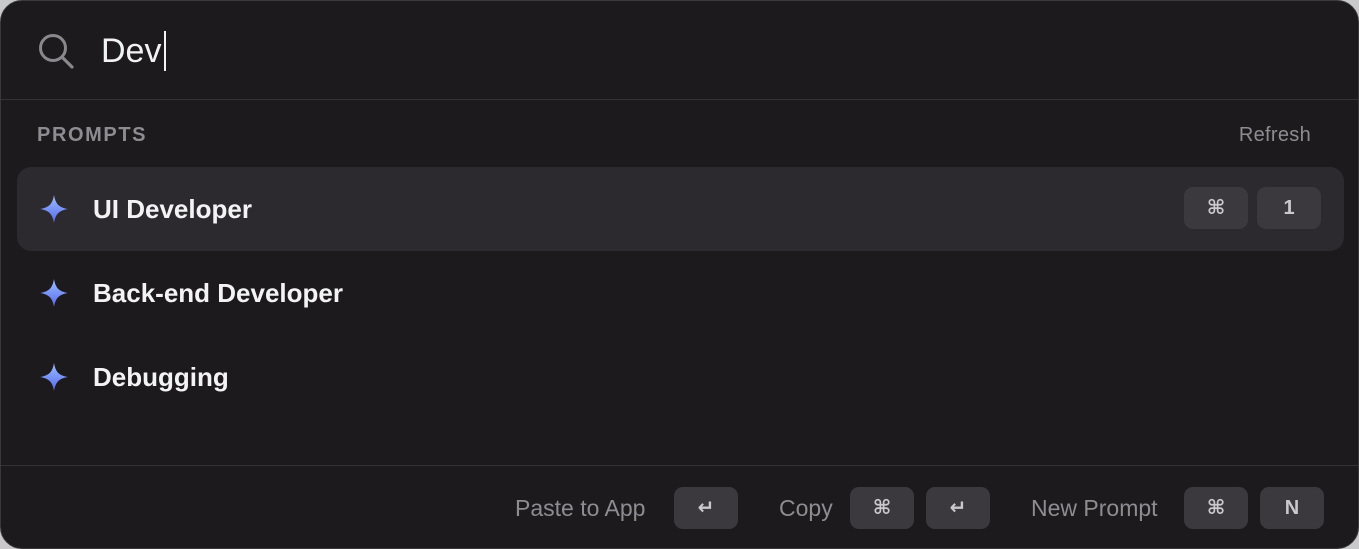  Describe the element at coordinates (680, 377) in the screenshot. I see `list-item-debugging: Debugging` at that location.